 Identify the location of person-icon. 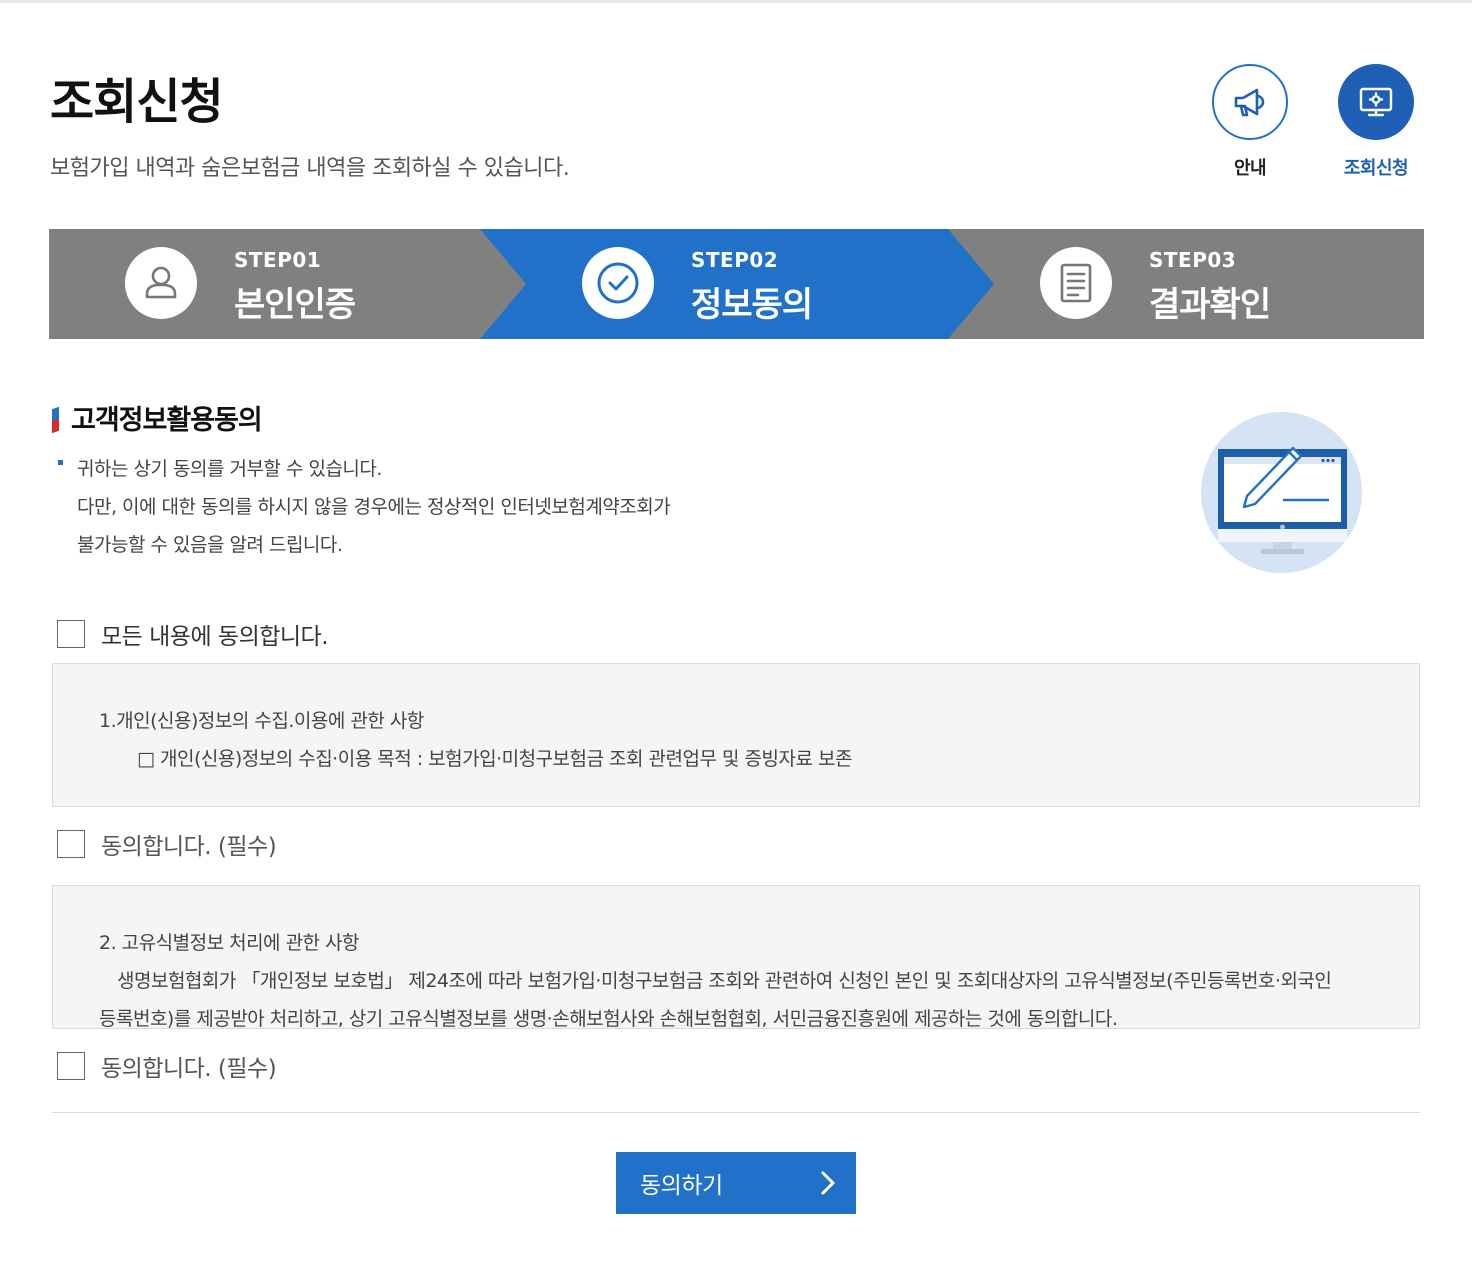
(161, 282).